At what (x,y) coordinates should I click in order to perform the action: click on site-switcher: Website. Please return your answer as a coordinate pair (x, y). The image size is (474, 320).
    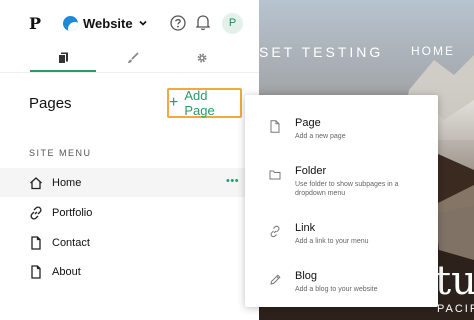
    Looking at the image, I should click on (105, 23).